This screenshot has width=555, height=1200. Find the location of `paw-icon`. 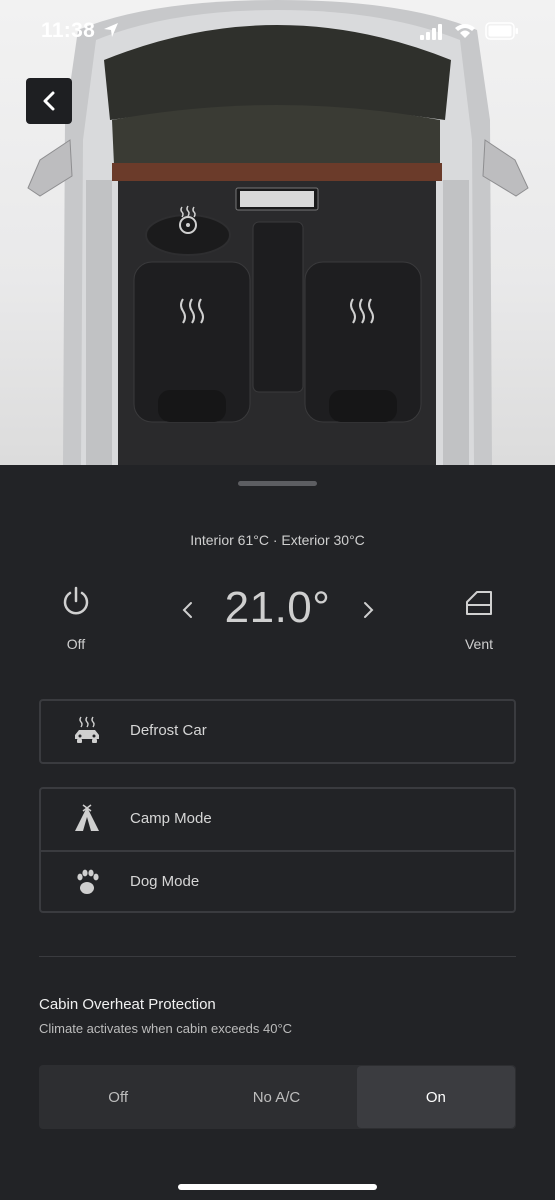

paw-icon is located at coordinates (88, 881).